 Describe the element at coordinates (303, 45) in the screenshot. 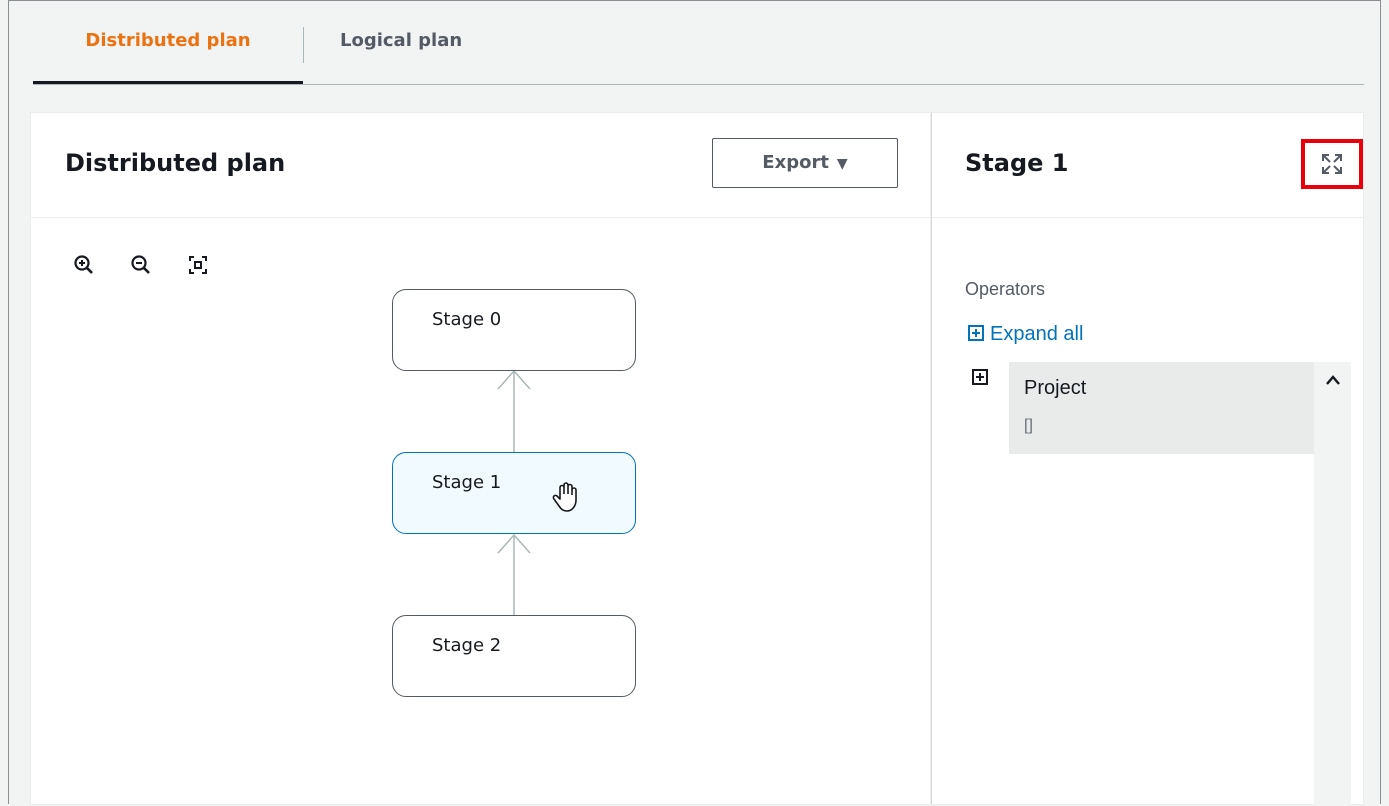

I see `tab-divider` at that location.